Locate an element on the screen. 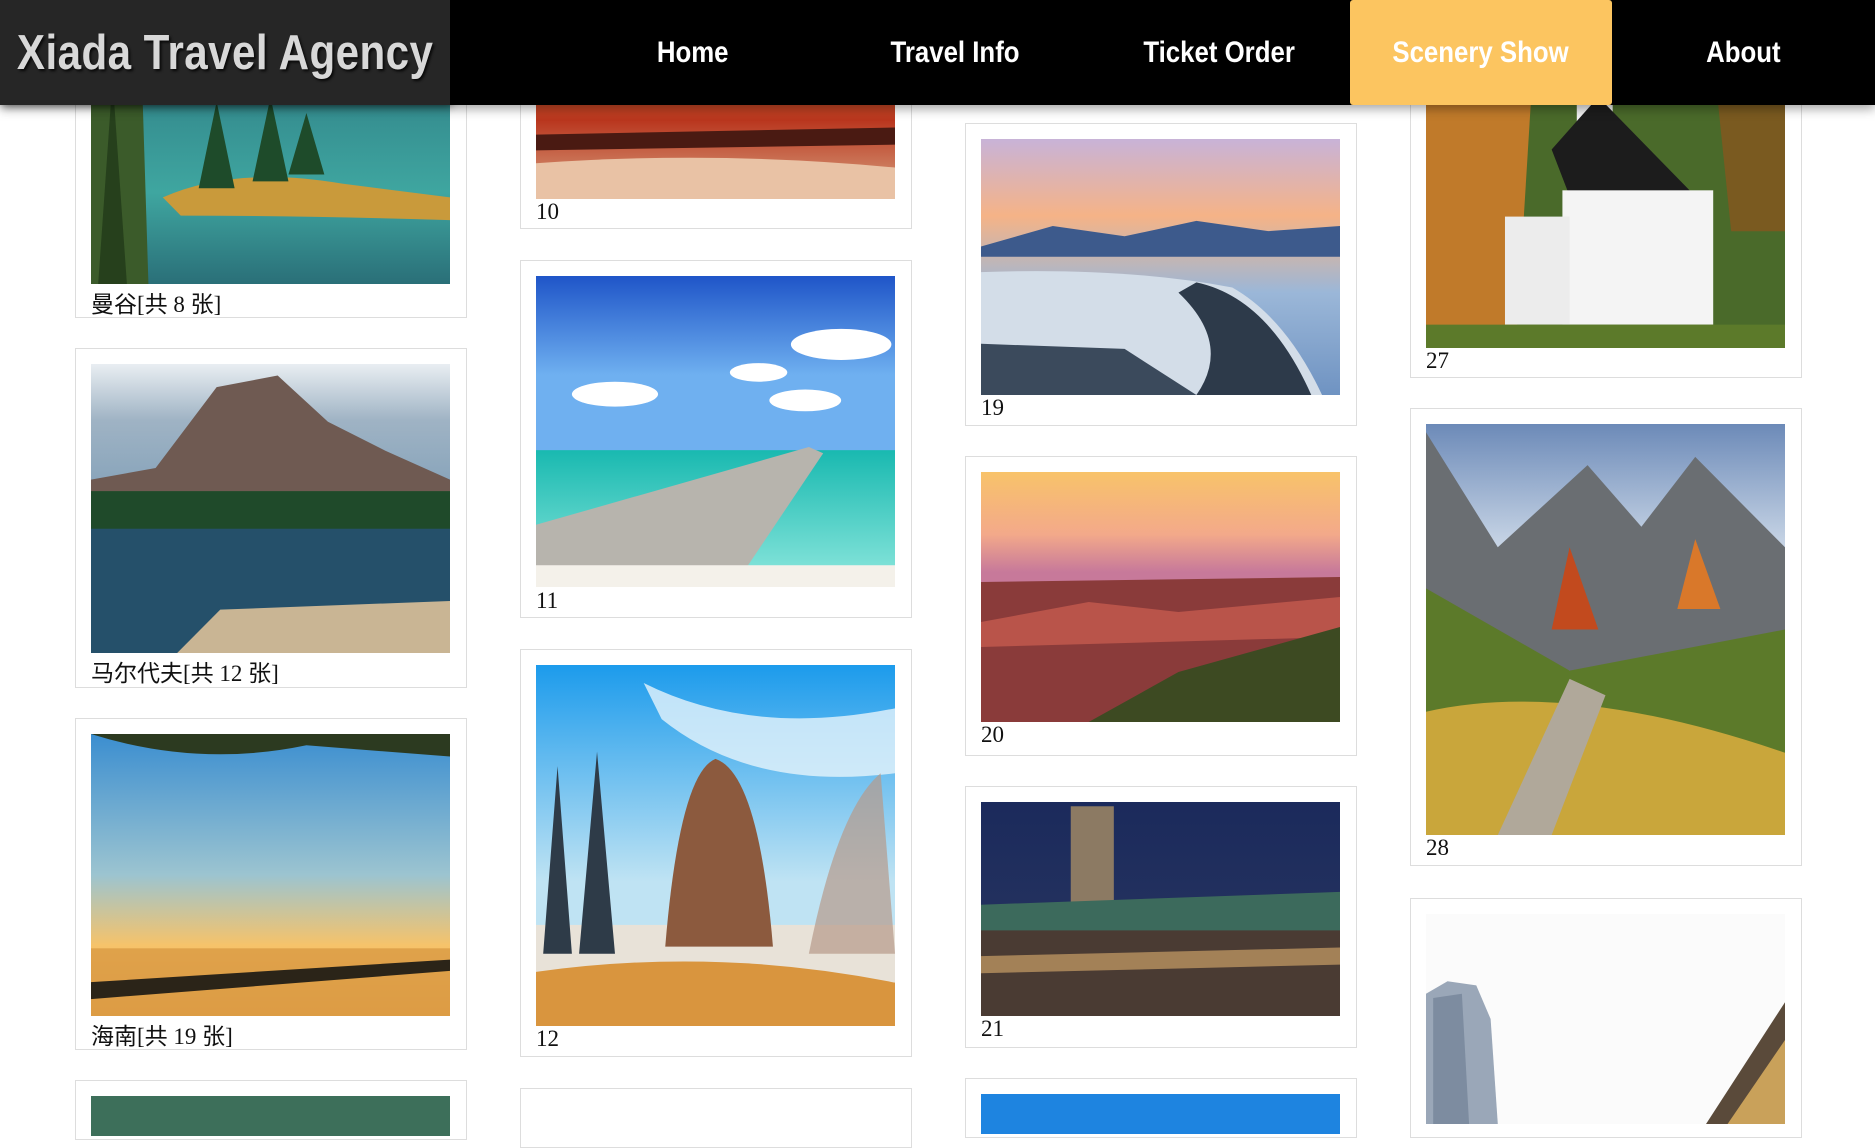  card-caption: 11 is located at coordinates (547, 600).